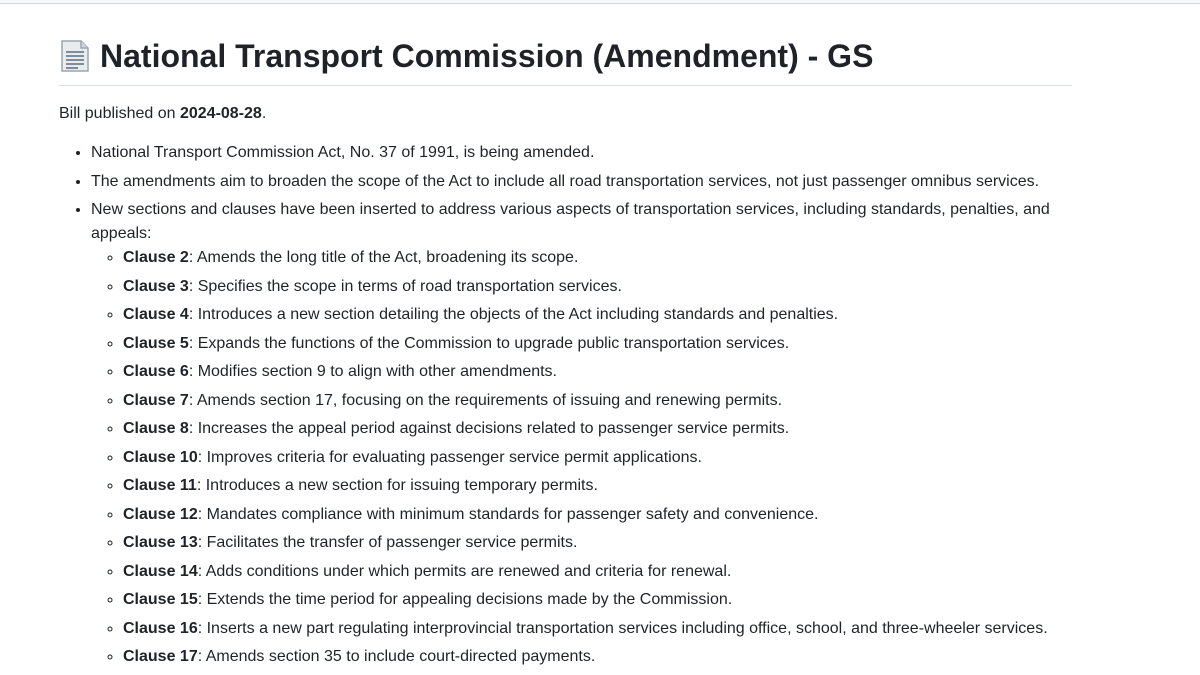 The height and width of the screenshot is (675, 1200). Describe the element at coordinates (264, 113) in the screenshot. I see `published-suffix: .` at that location.